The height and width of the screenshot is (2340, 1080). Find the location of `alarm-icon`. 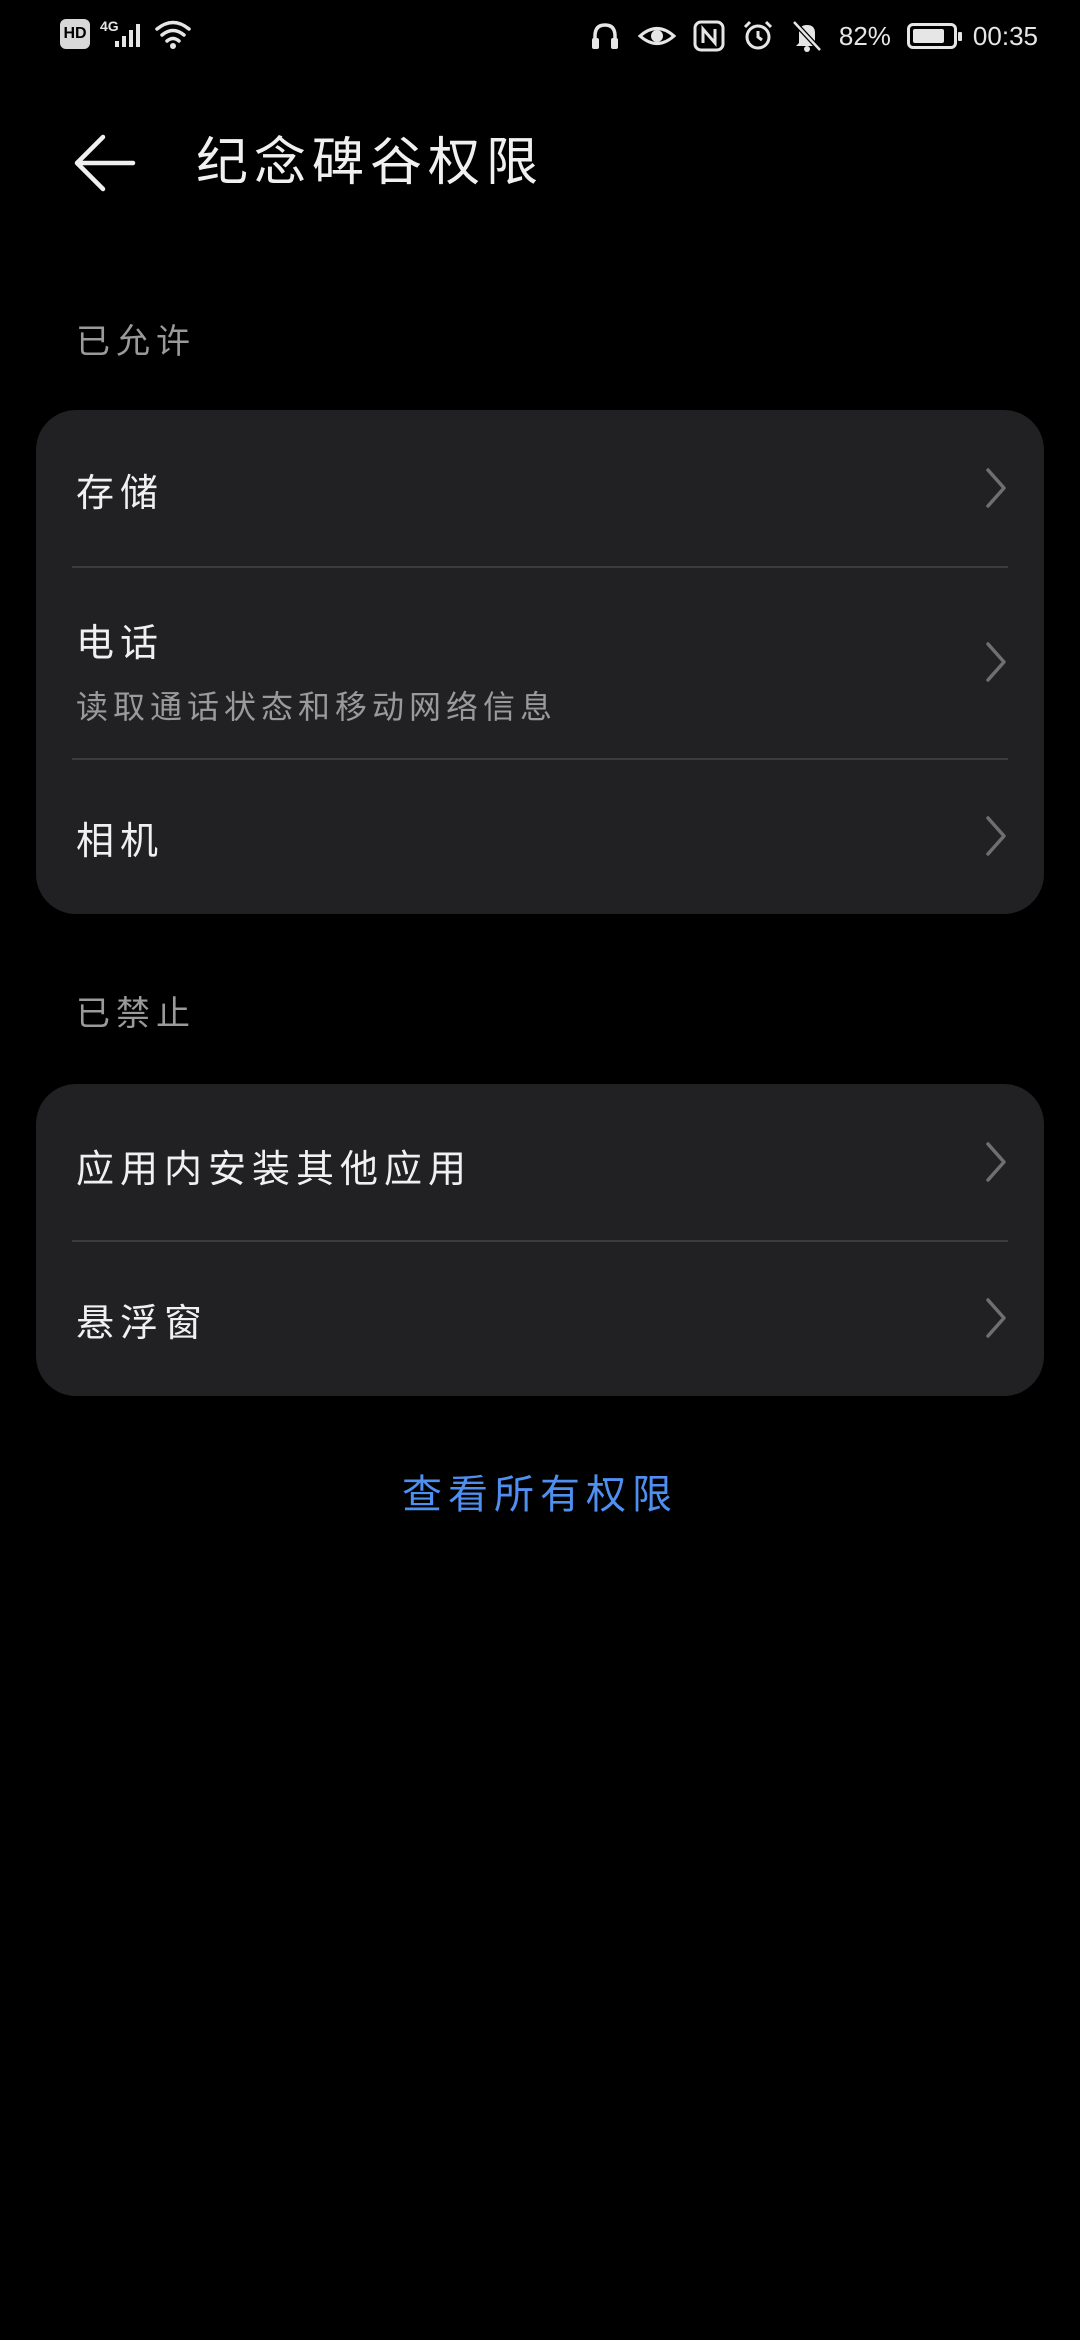

alarm-icon is located at coordinates (757, 35).